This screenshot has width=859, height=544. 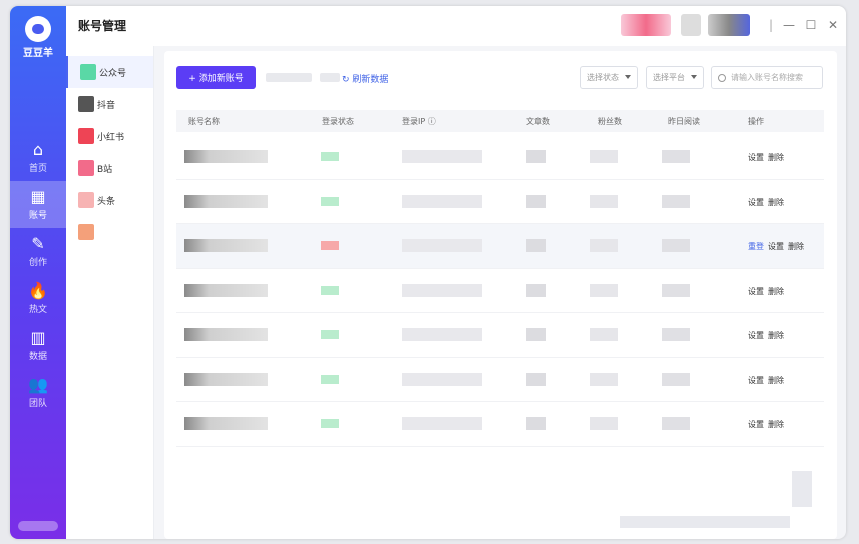 What do you see at coordinates (603, 77) in the screenshot?
I see `status-select-placeholder: 选择状态` at bounding box center [603, 77].